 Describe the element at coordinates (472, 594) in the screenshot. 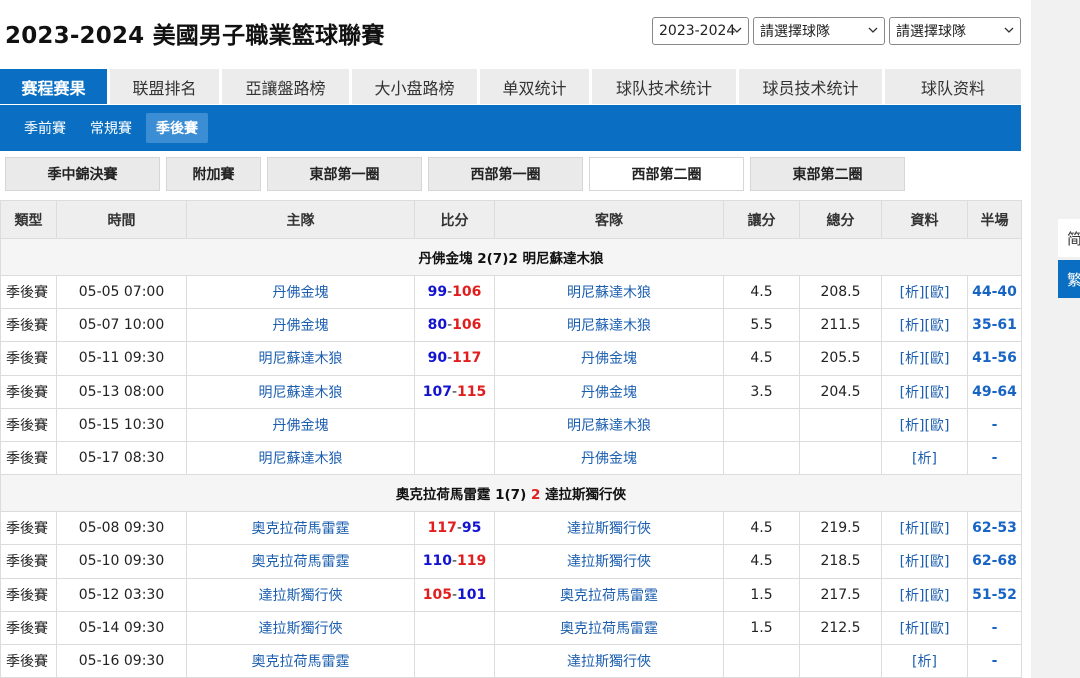

I see `away-score: 101` at that location.